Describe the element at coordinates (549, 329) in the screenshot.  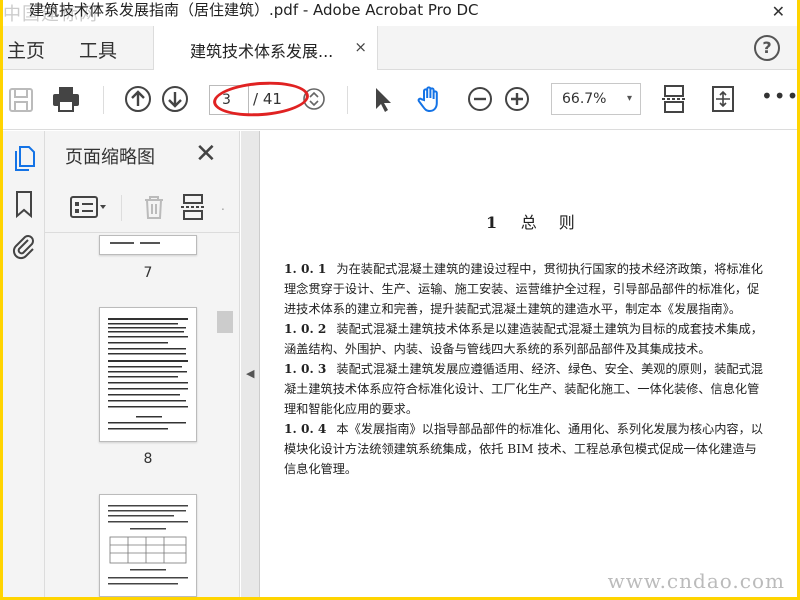
I see `clause-text: 装配式混凝土建筑技术体系是以建造装配式混凝土建筑为目标的成套技术集成，` at that location.